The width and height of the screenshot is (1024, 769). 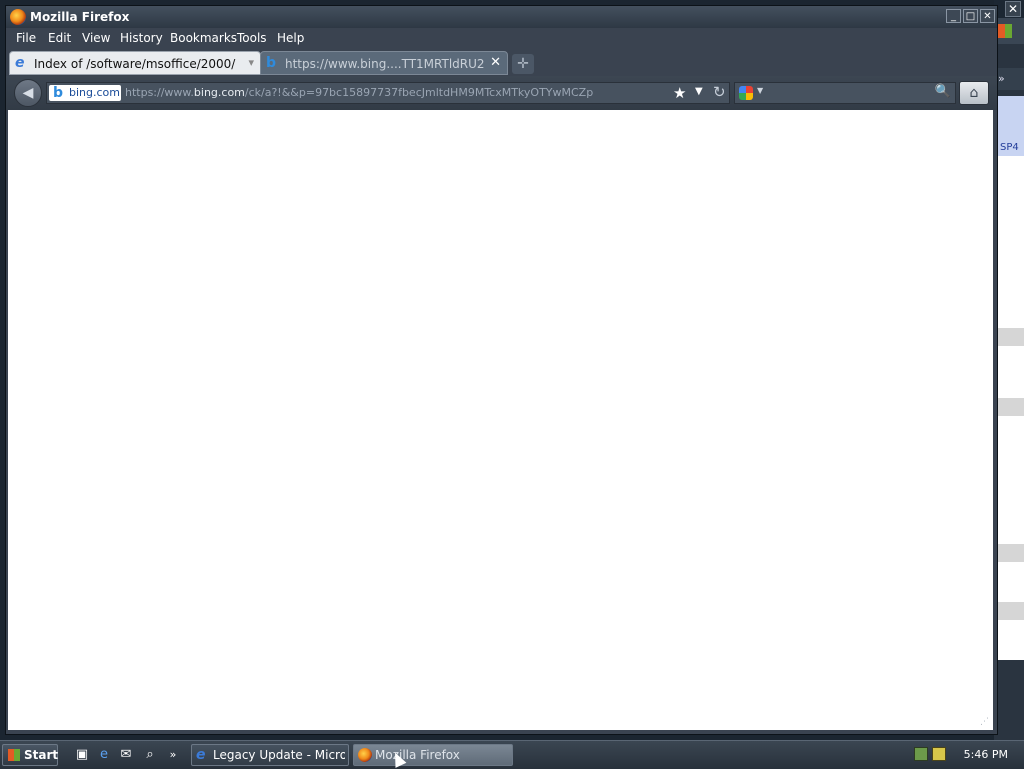 I want to click on url-prefix: https://www., so click(x=159, y=92).